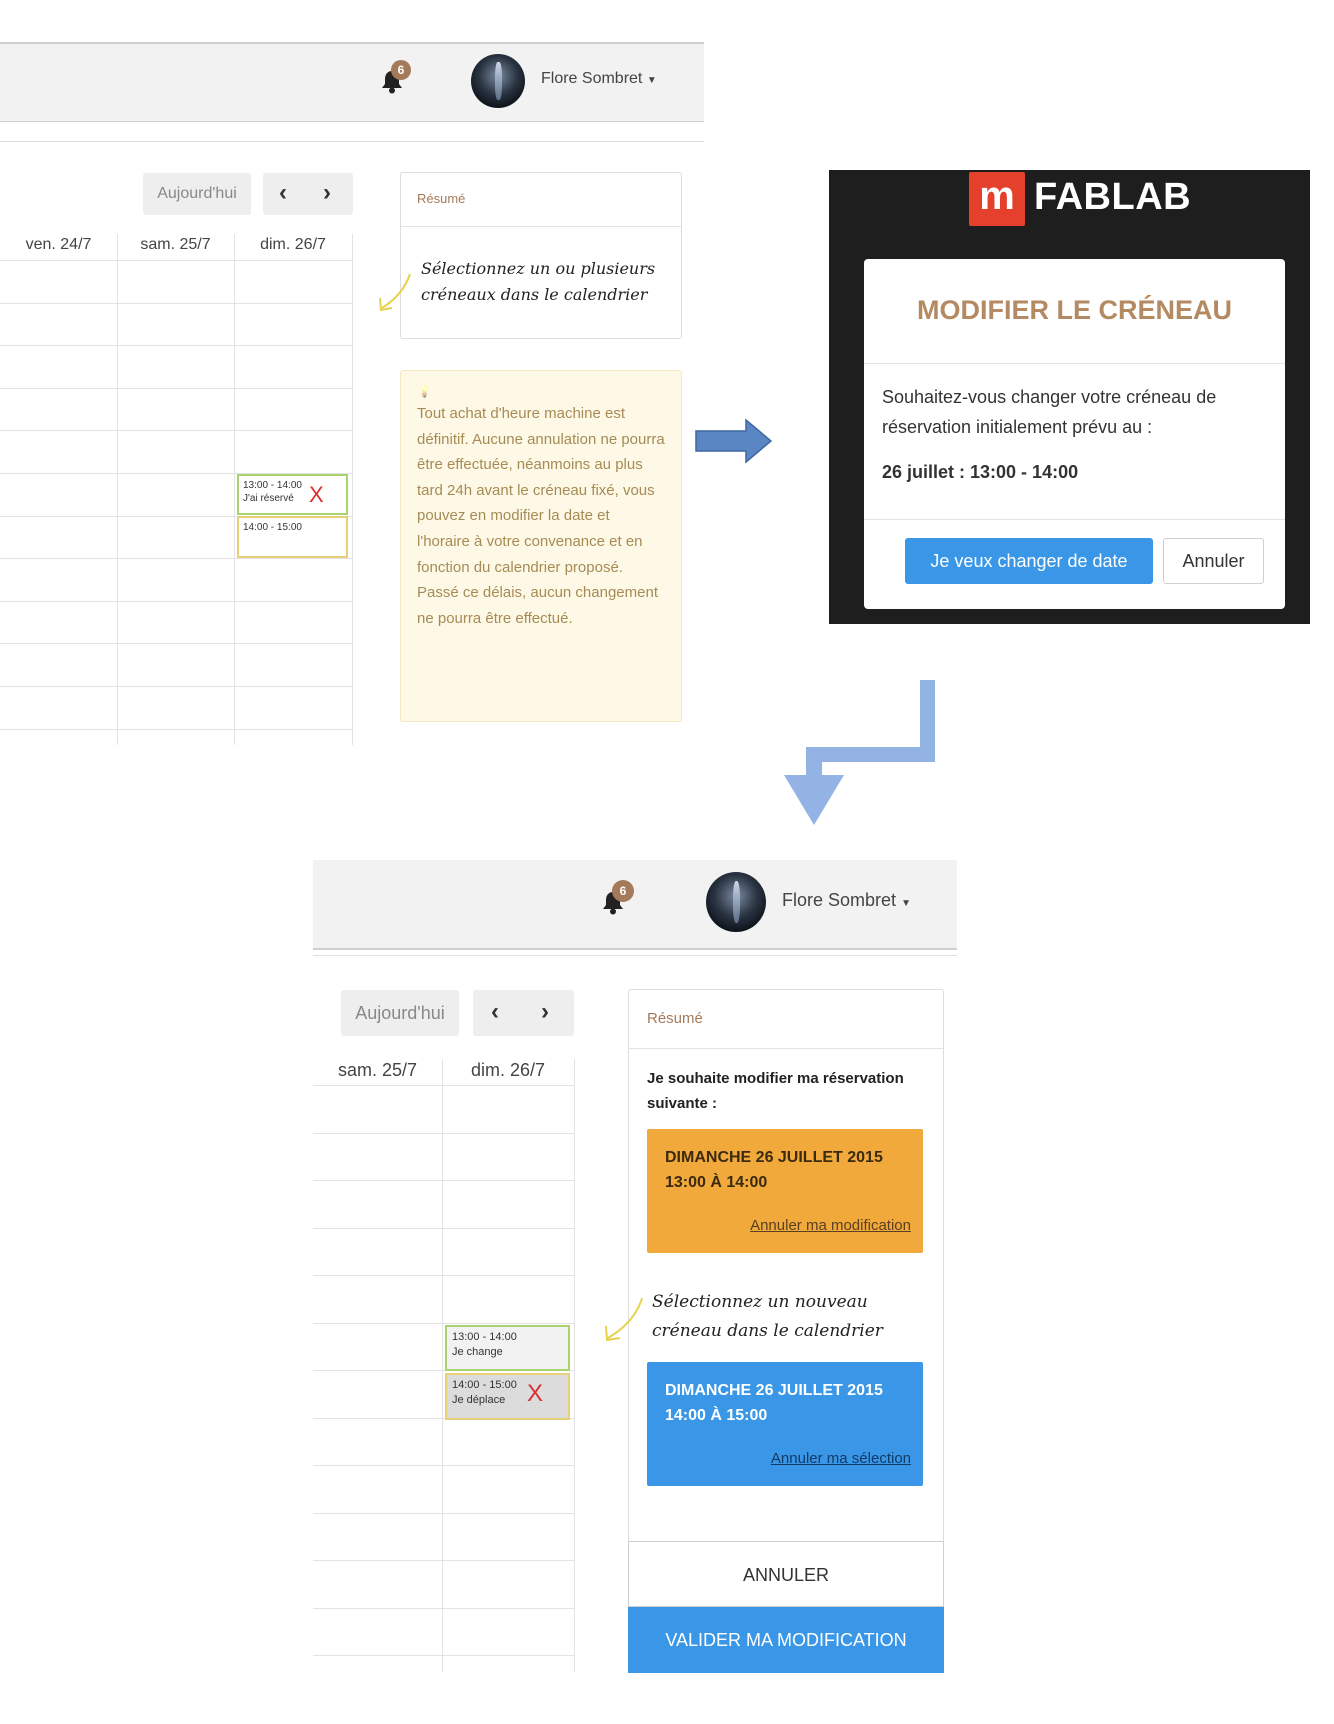  I want to click on cancel-modification-link: Annuler ma modification, so click(830, 1225).